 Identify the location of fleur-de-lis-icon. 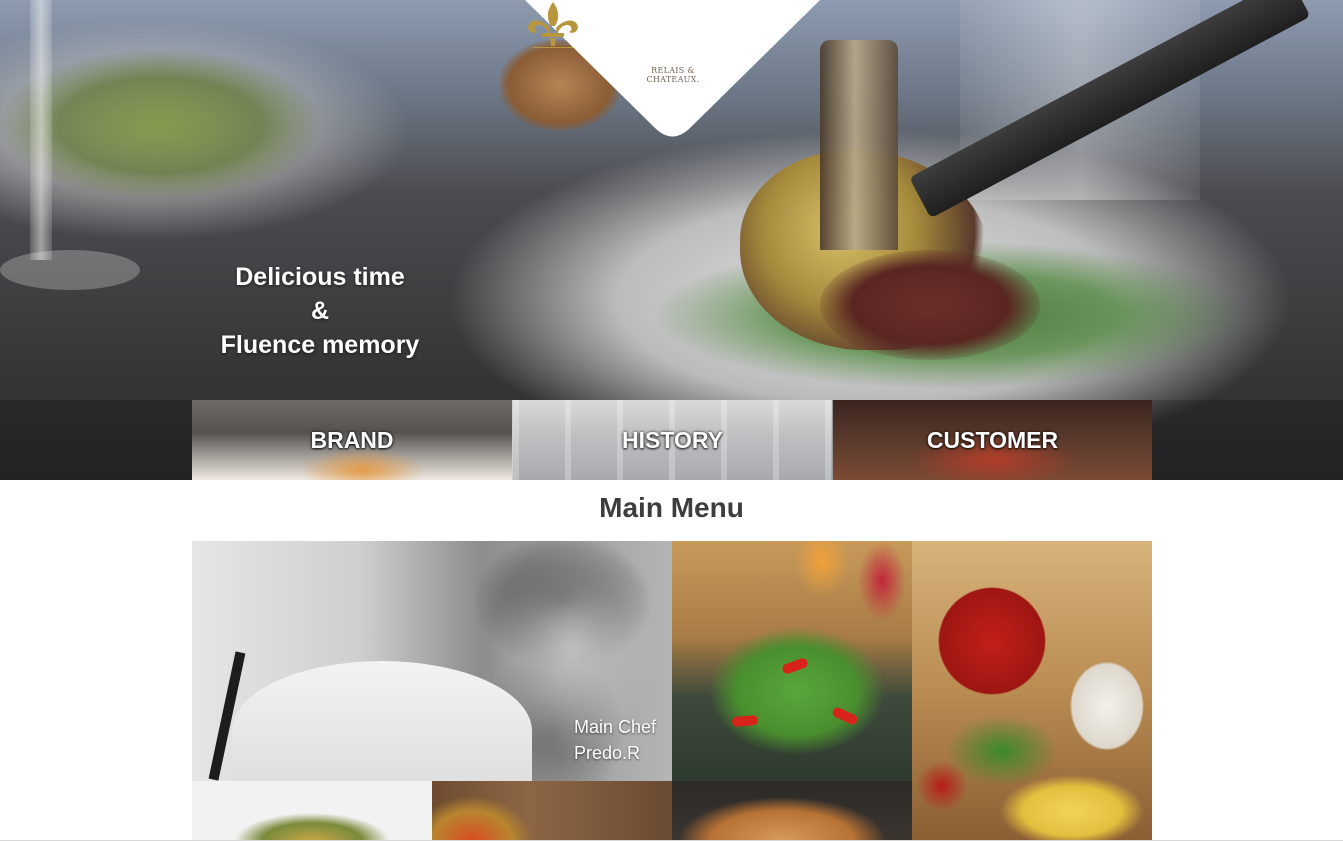
(553, 25).